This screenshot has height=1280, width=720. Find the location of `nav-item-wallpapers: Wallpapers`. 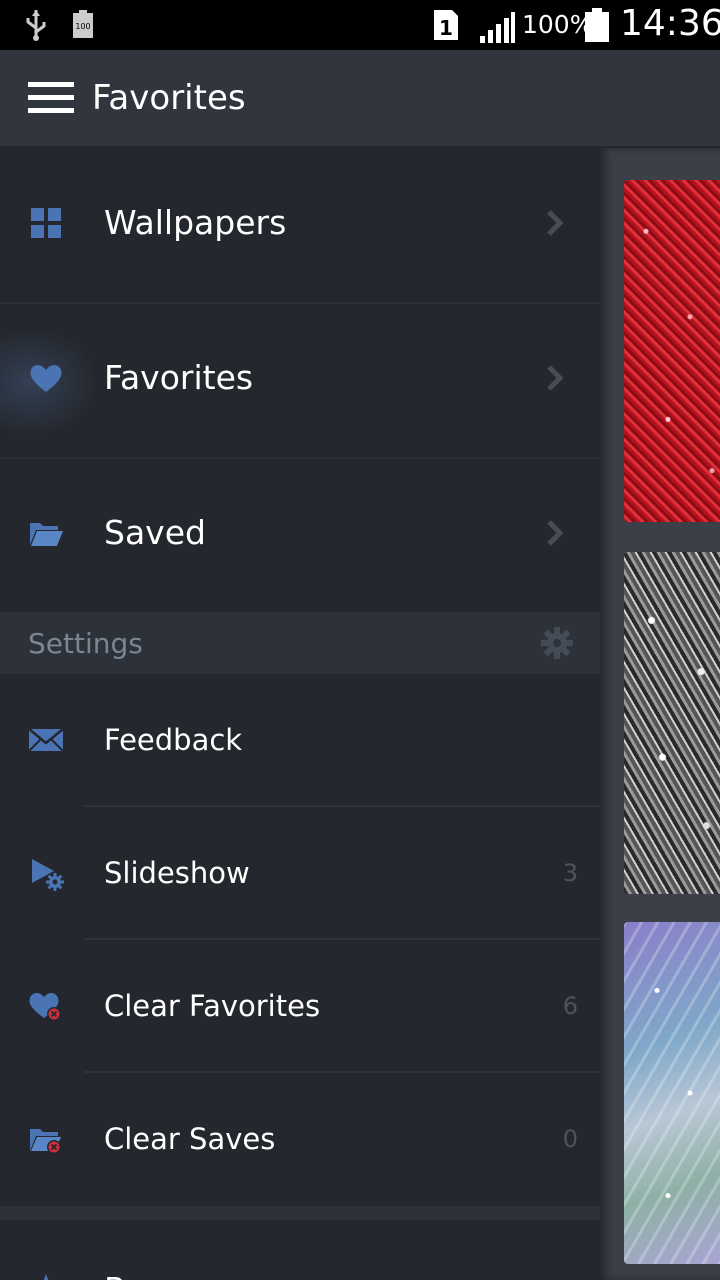

nav-item-wallpapers: Wallpapers is located at coordinates (300, 226).